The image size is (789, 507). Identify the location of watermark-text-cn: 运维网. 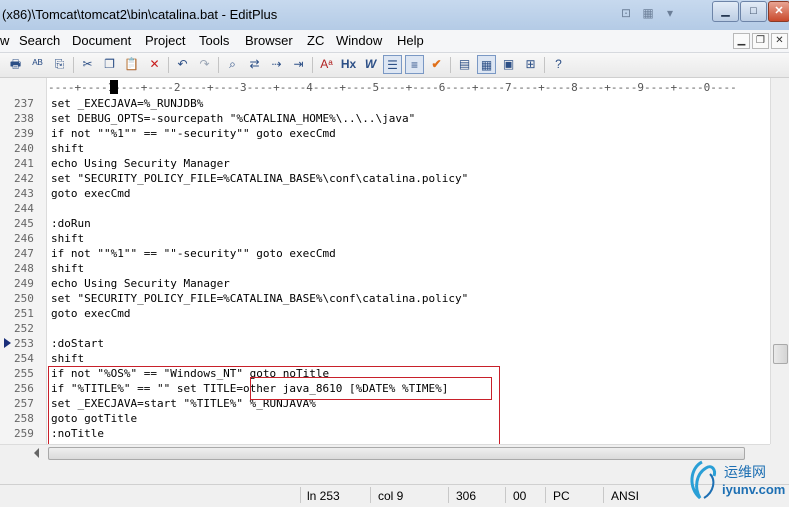
(745, 472).